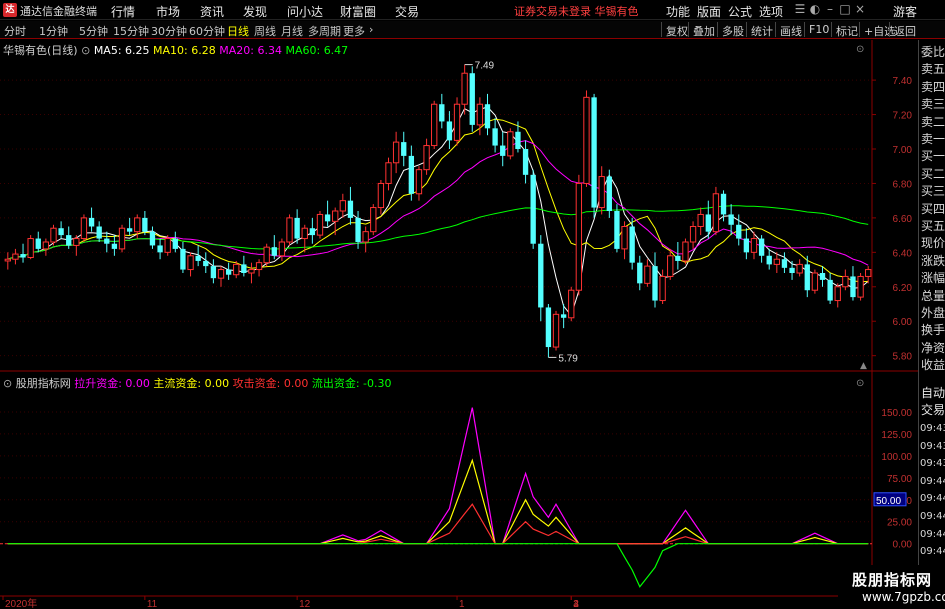 The height and width of the screenshot is (609, 945). I want to click on ind-tick-label-2: 100.00, so click(896, 457).